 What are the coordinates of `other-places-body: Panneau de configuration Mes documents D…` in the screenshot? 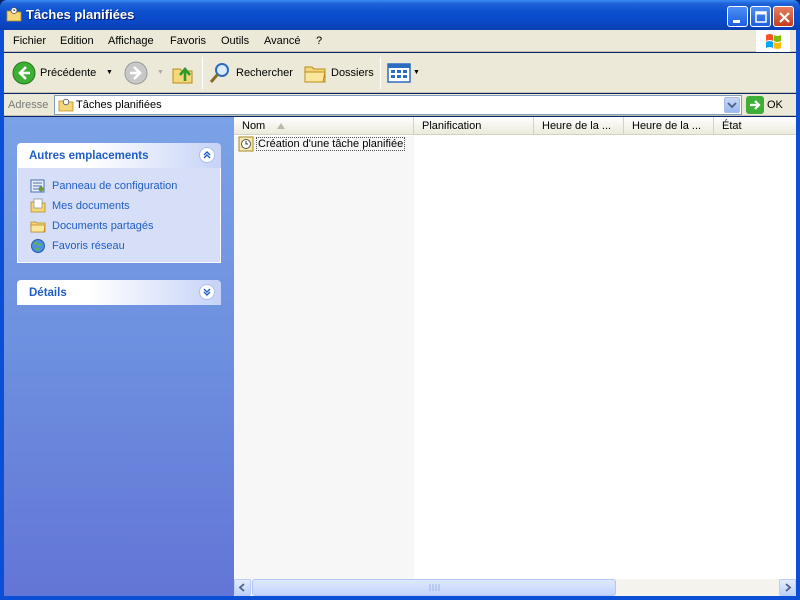 It's located at (119, 215).